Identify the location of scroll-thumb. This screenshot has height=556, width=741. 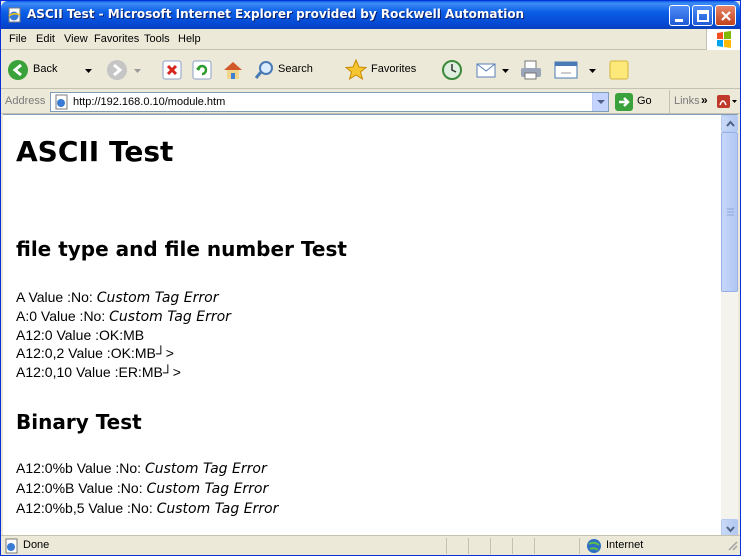
(729, 212).